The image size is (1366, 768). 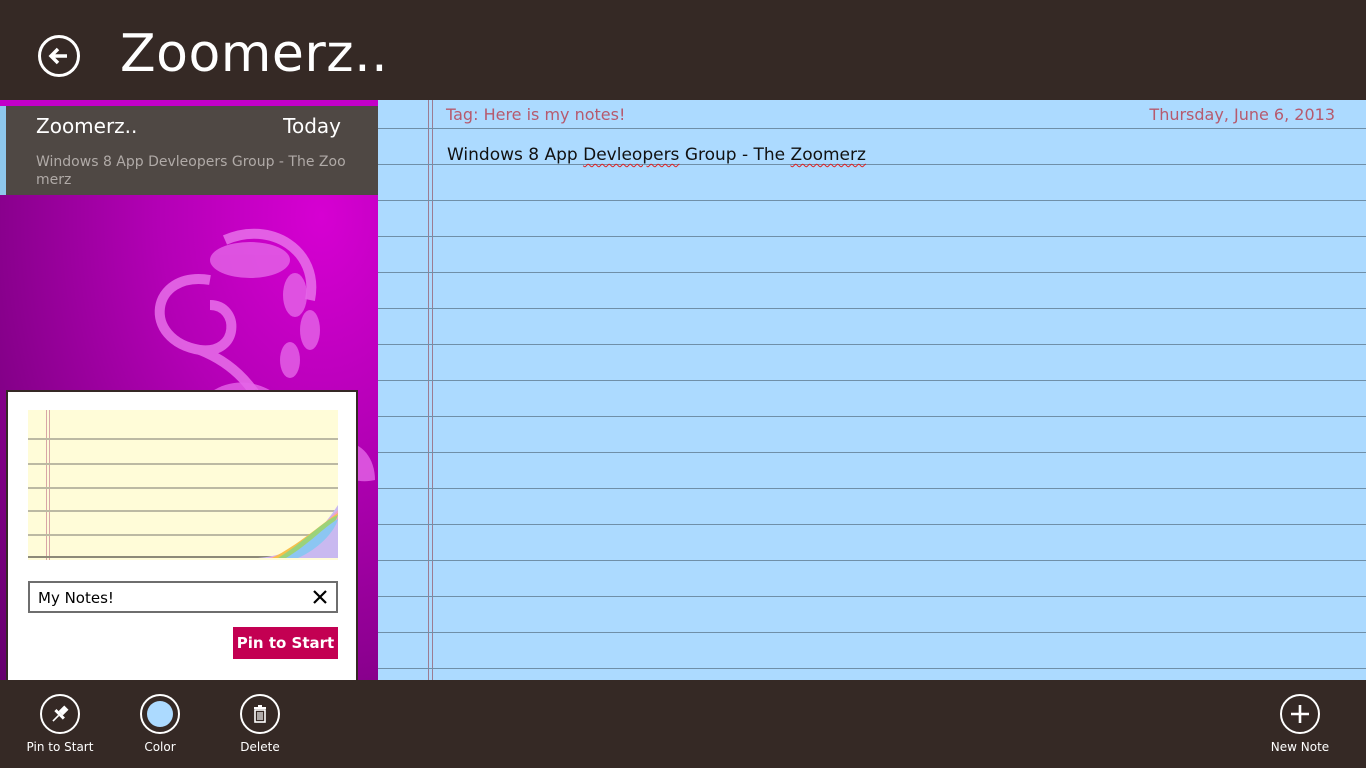 What do you see at coordinates (298, 531) in the screenshot?
I see `page-curl-graphic` at bounding box center [298, 531].